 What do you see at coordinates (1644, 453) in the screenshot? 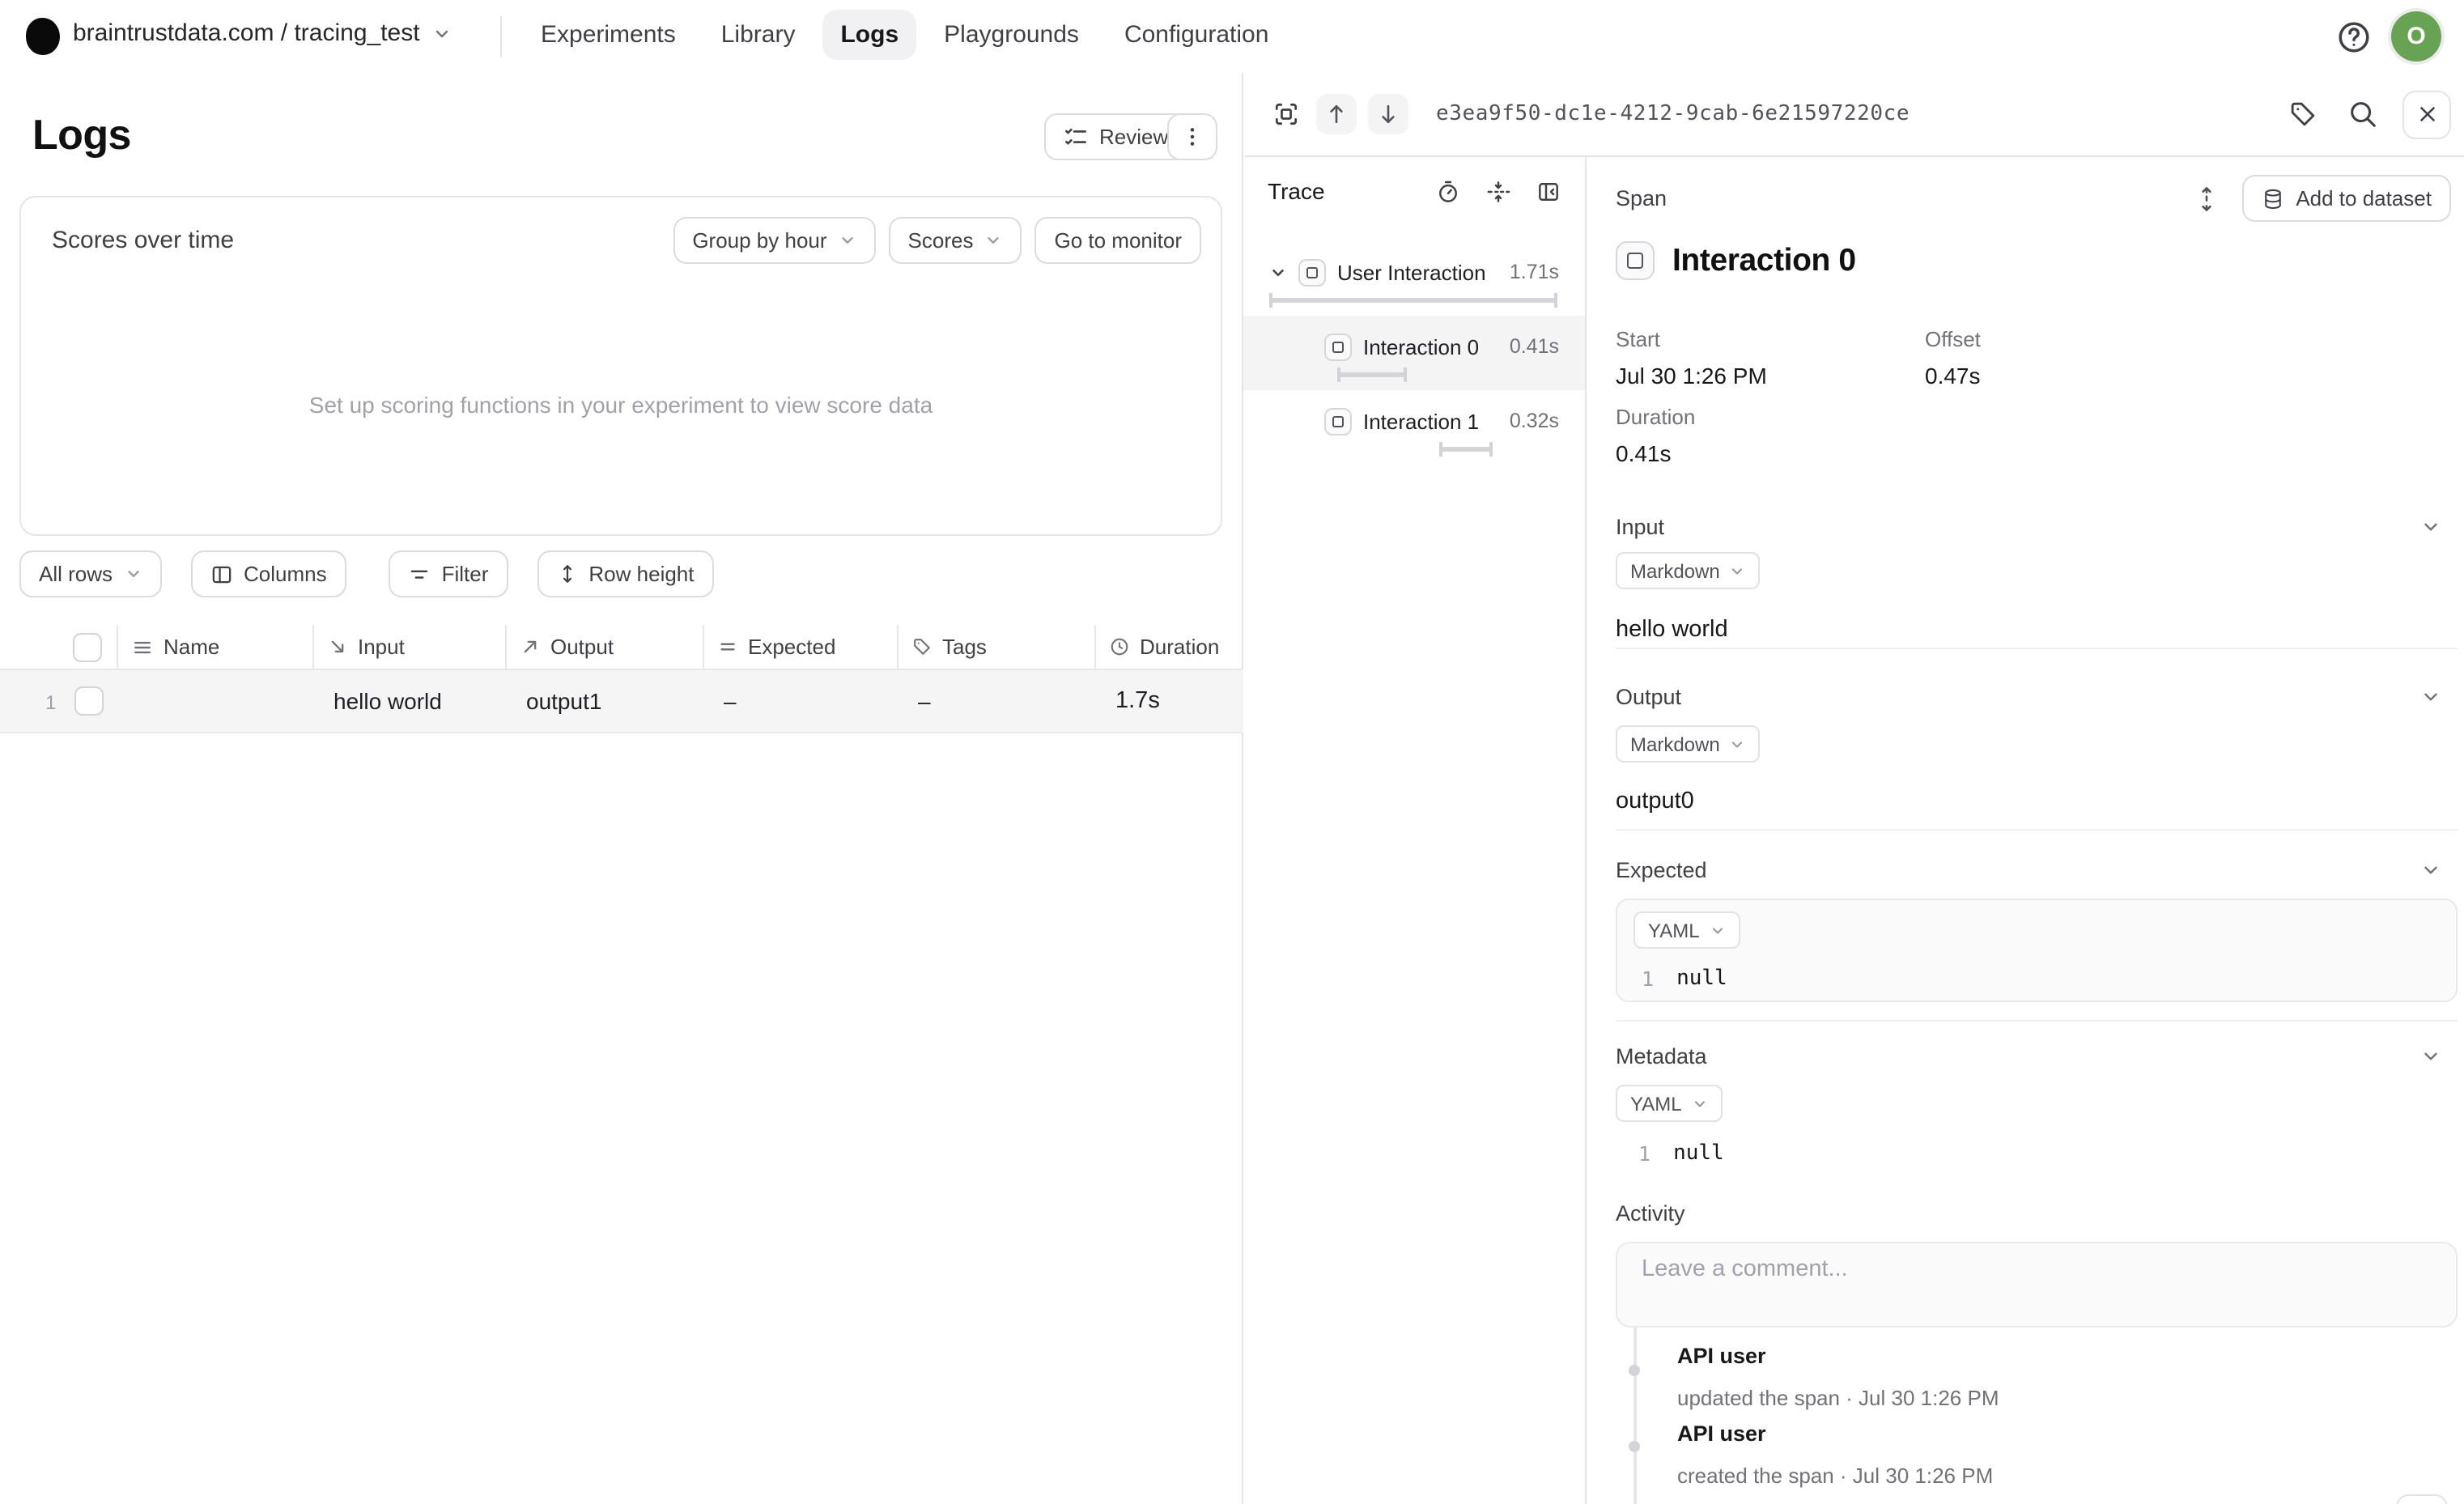
I see `duration-value: 0.41s` at bounding box center [1644, 453].